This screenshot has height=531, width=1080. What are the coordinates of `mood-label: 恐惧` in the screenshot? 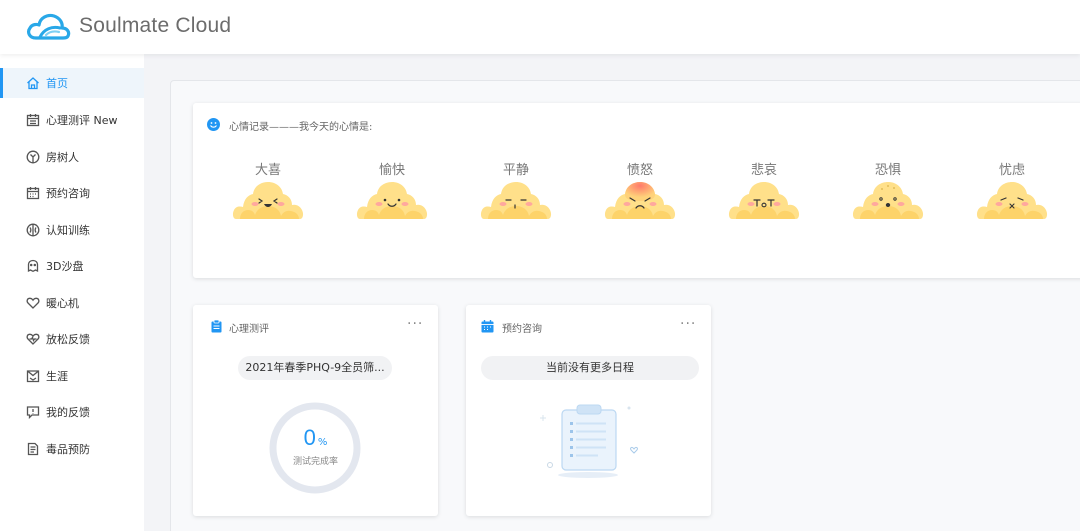 It's located at (887, 170).